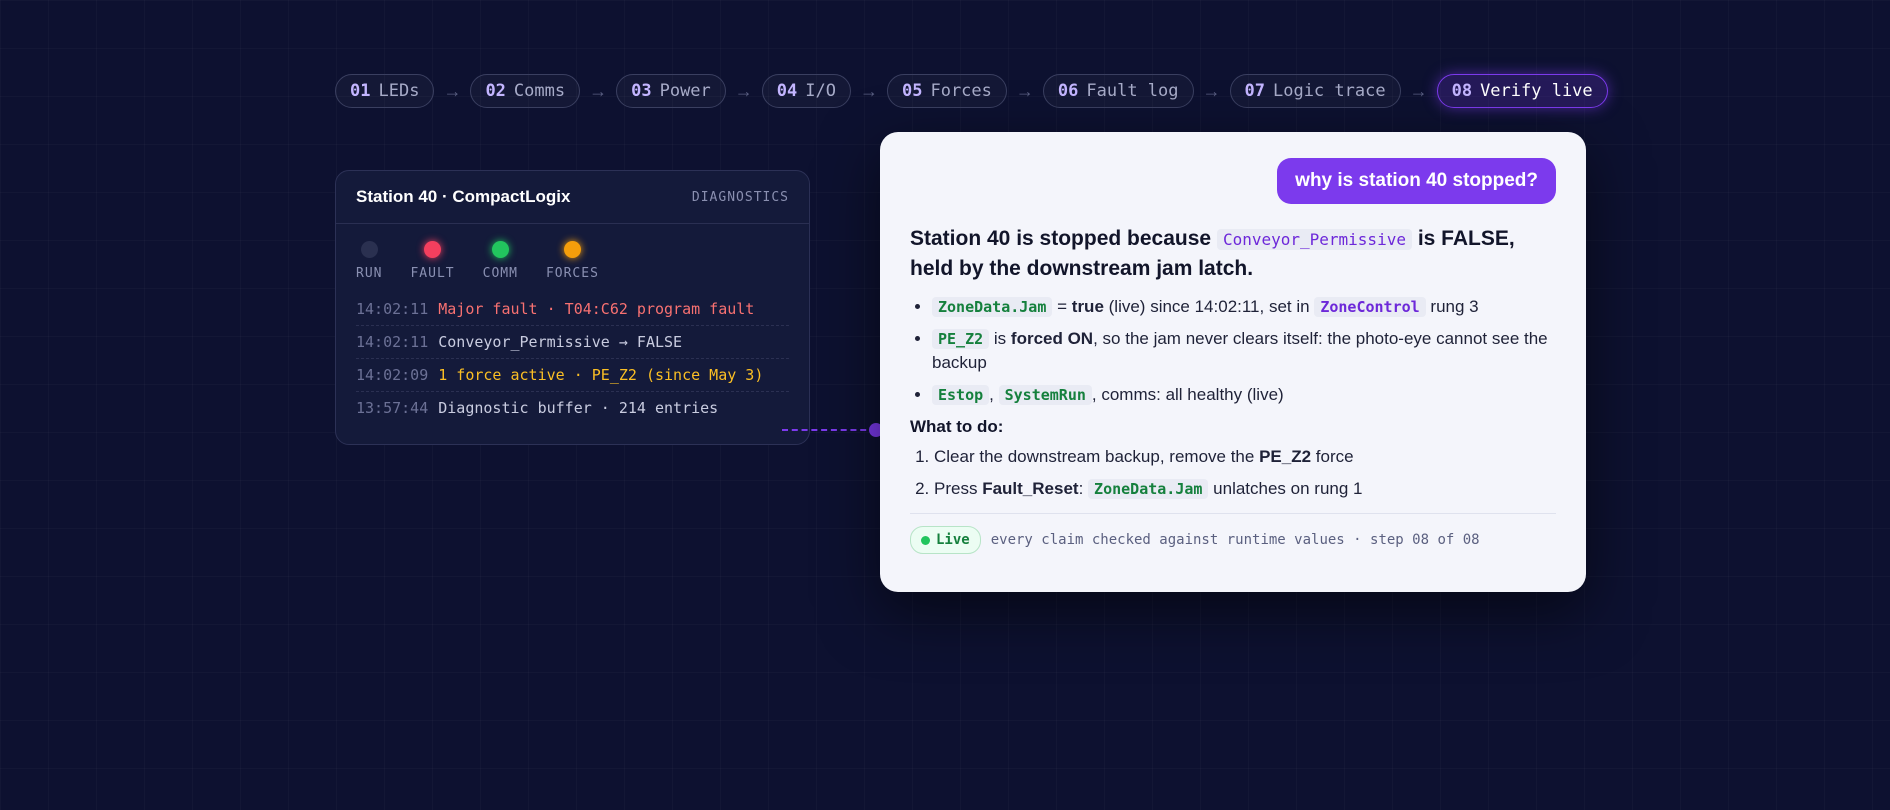 This screenshot has height=810, width=1890. I want to click on tag-estop: Estop, so click(961, 395).